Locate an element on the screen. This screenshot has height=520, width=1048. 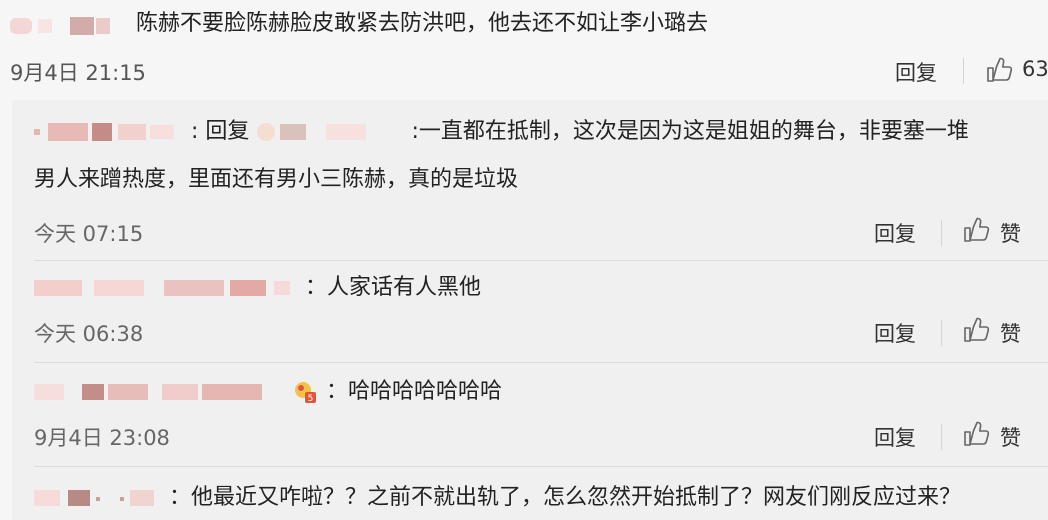
blurred-mentioned-user is located at coordinates (330, 132).